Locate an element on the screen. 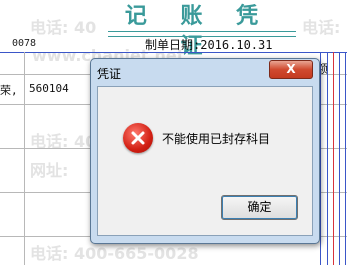 The height and width of the screenshot is (265, 347). error-icon is located at coordinates (138, 138).